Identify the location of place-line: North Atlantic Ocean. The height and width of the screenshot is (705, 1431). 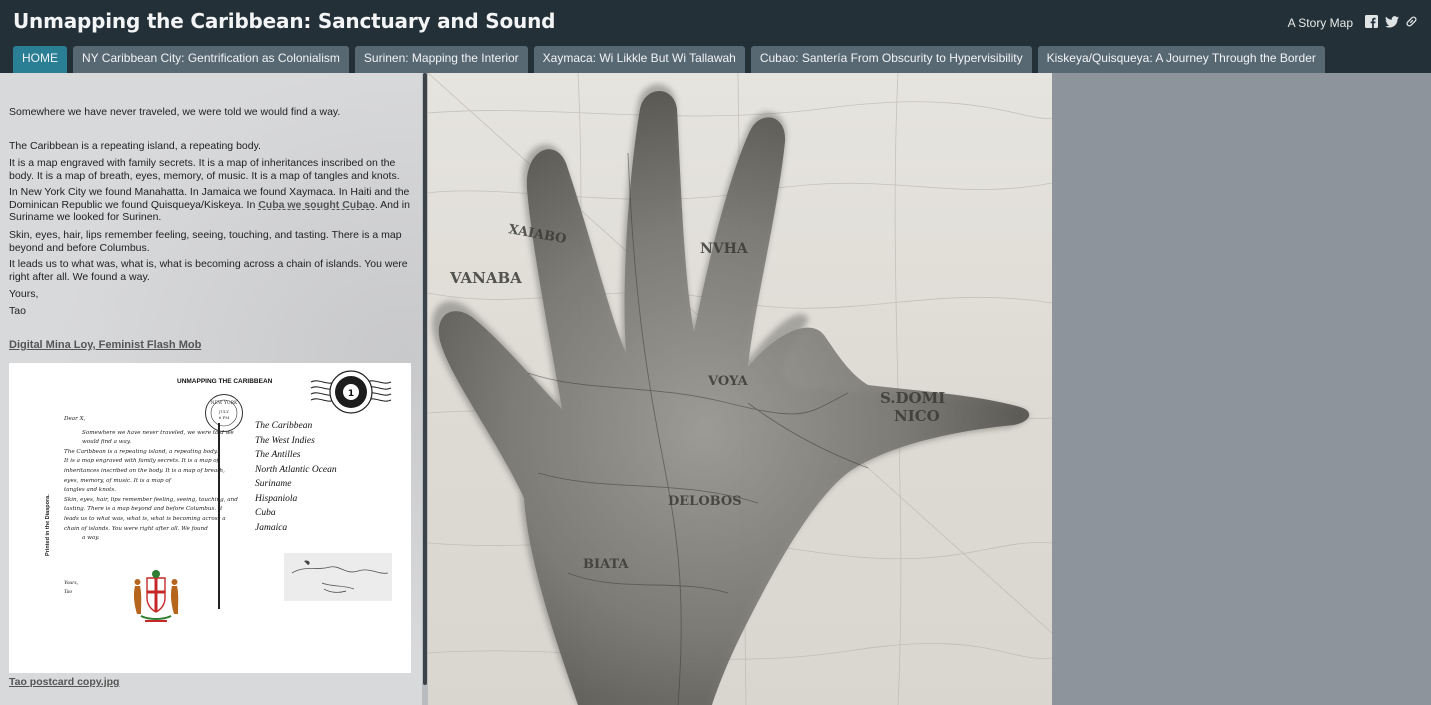
(296, 469).